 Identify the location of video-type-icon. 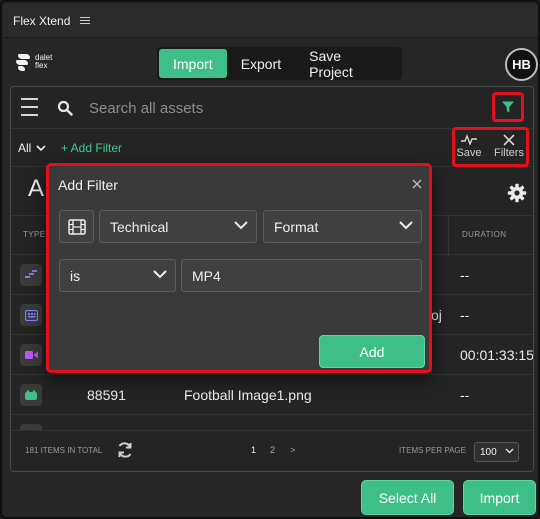
(31, 355).